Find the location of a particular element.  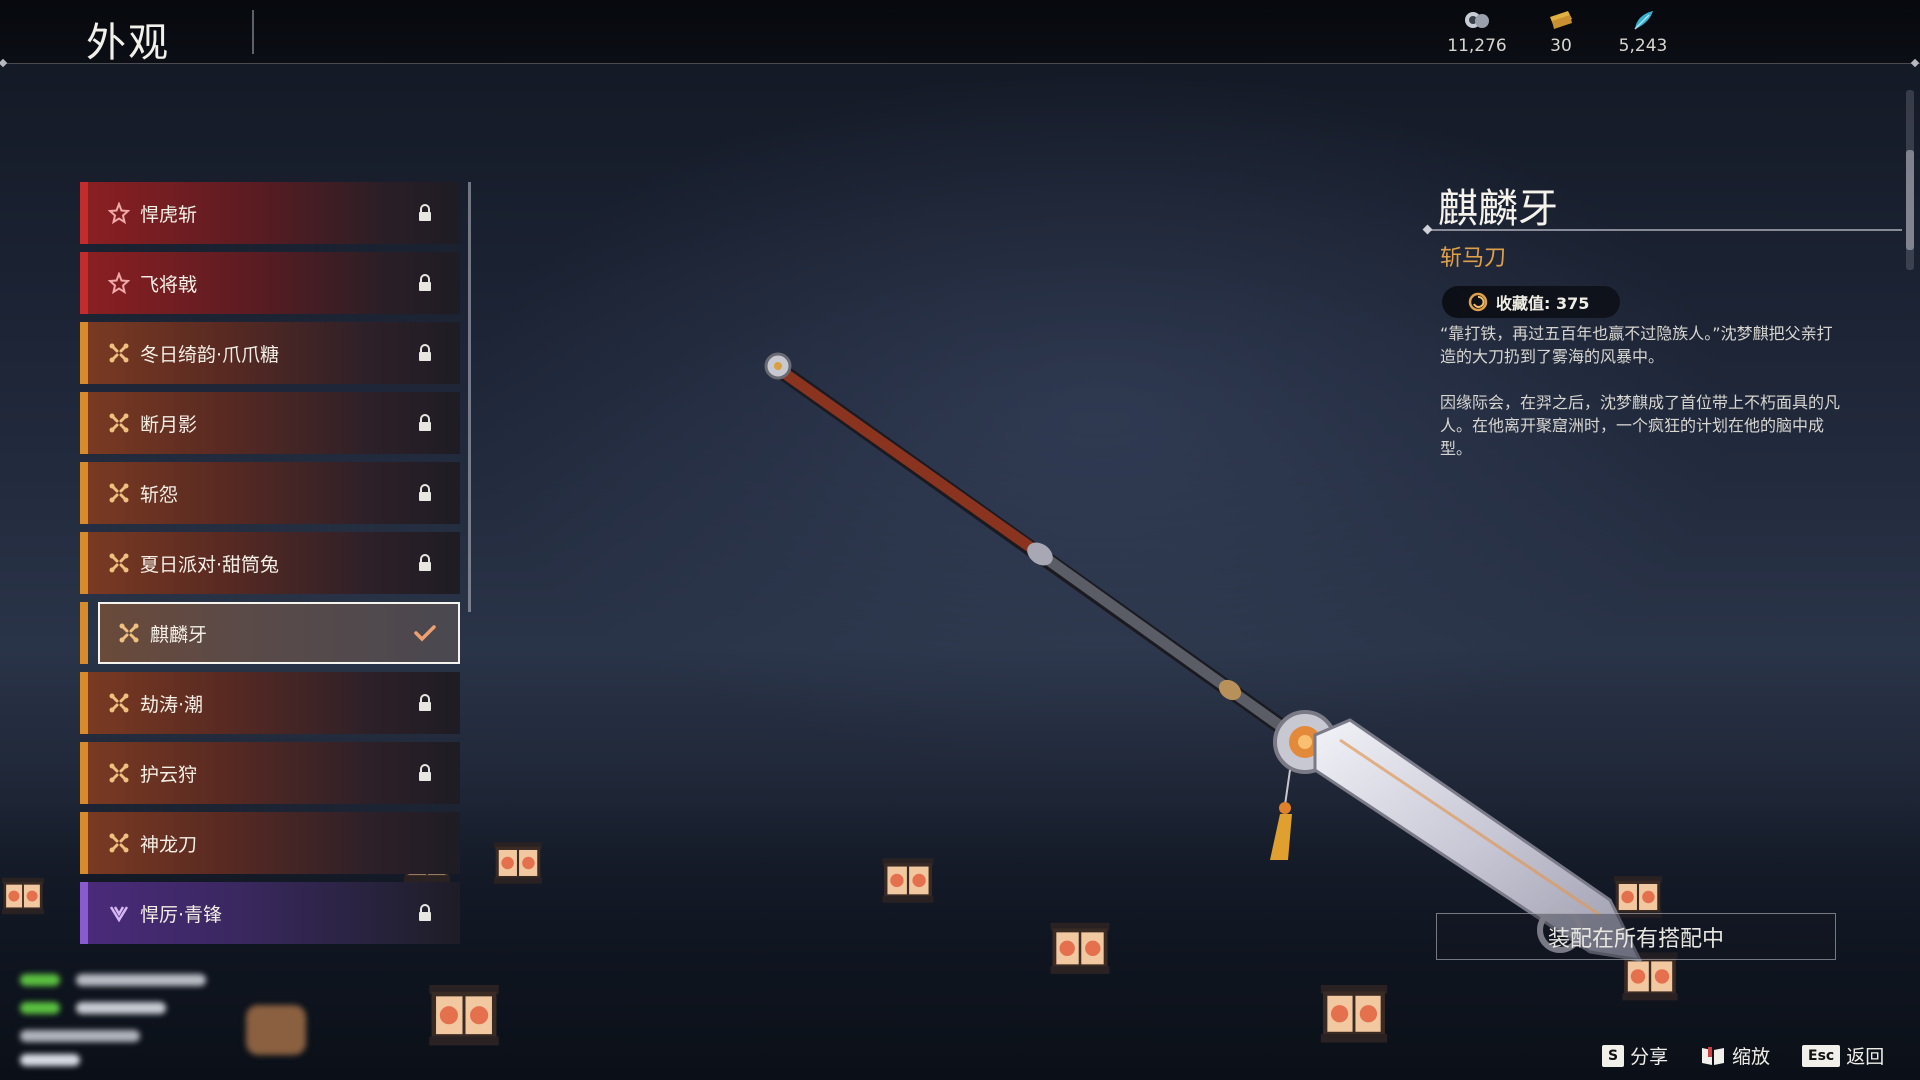

skin-label: 冬日绮韵·爪爪糖 is located at coordinates (210, 354).